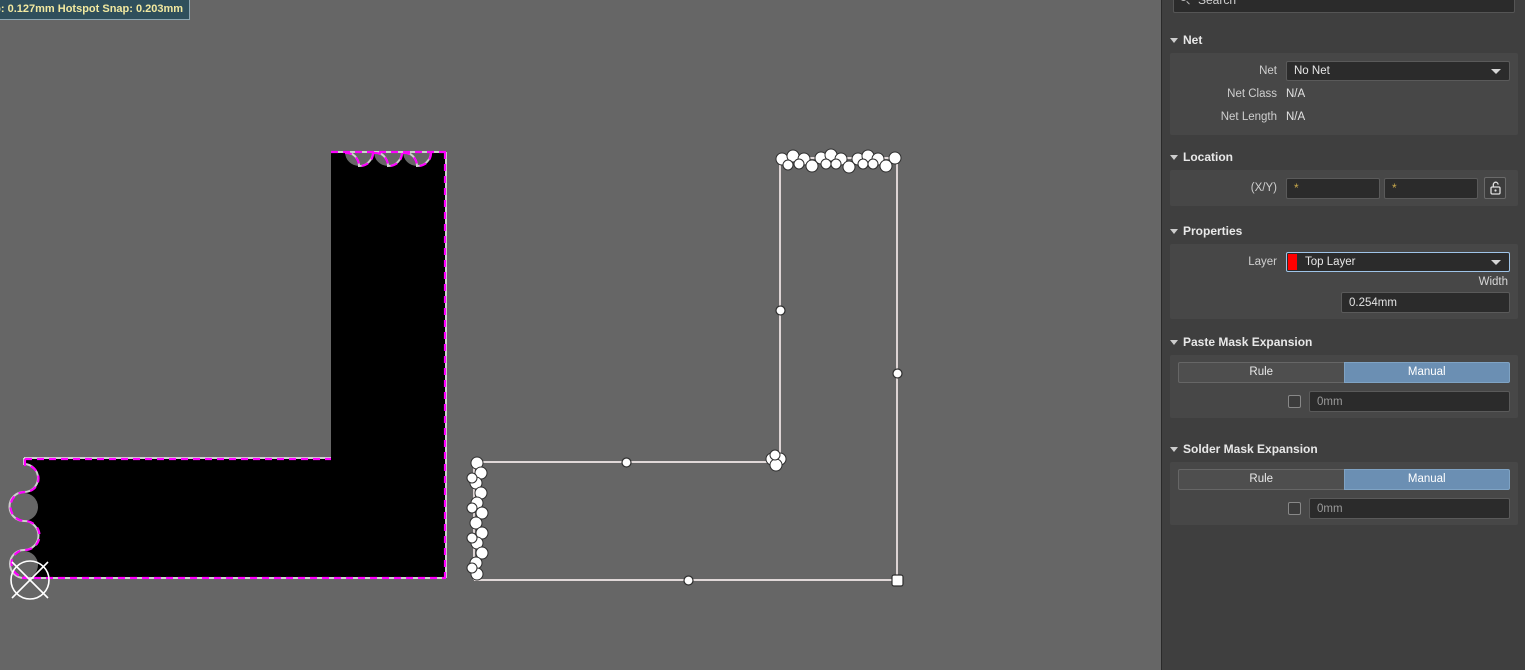  Describe the element at coordinates (1344, 493) in the screenshot. I see `section-body-solder-mask: Rule Manual 0mm` at that location.